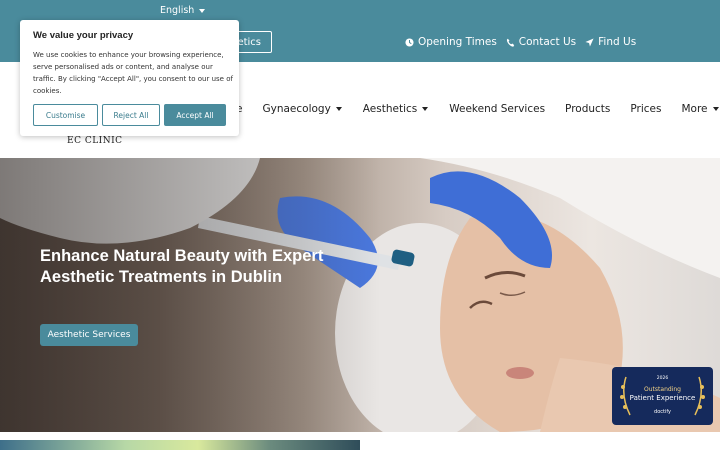 This screenshot has height=450, width=720. What do you see at coordinates (95, 141) in the screenshot?
I see `site-logo: EC CLINIC` at bounding box center [95, 141].